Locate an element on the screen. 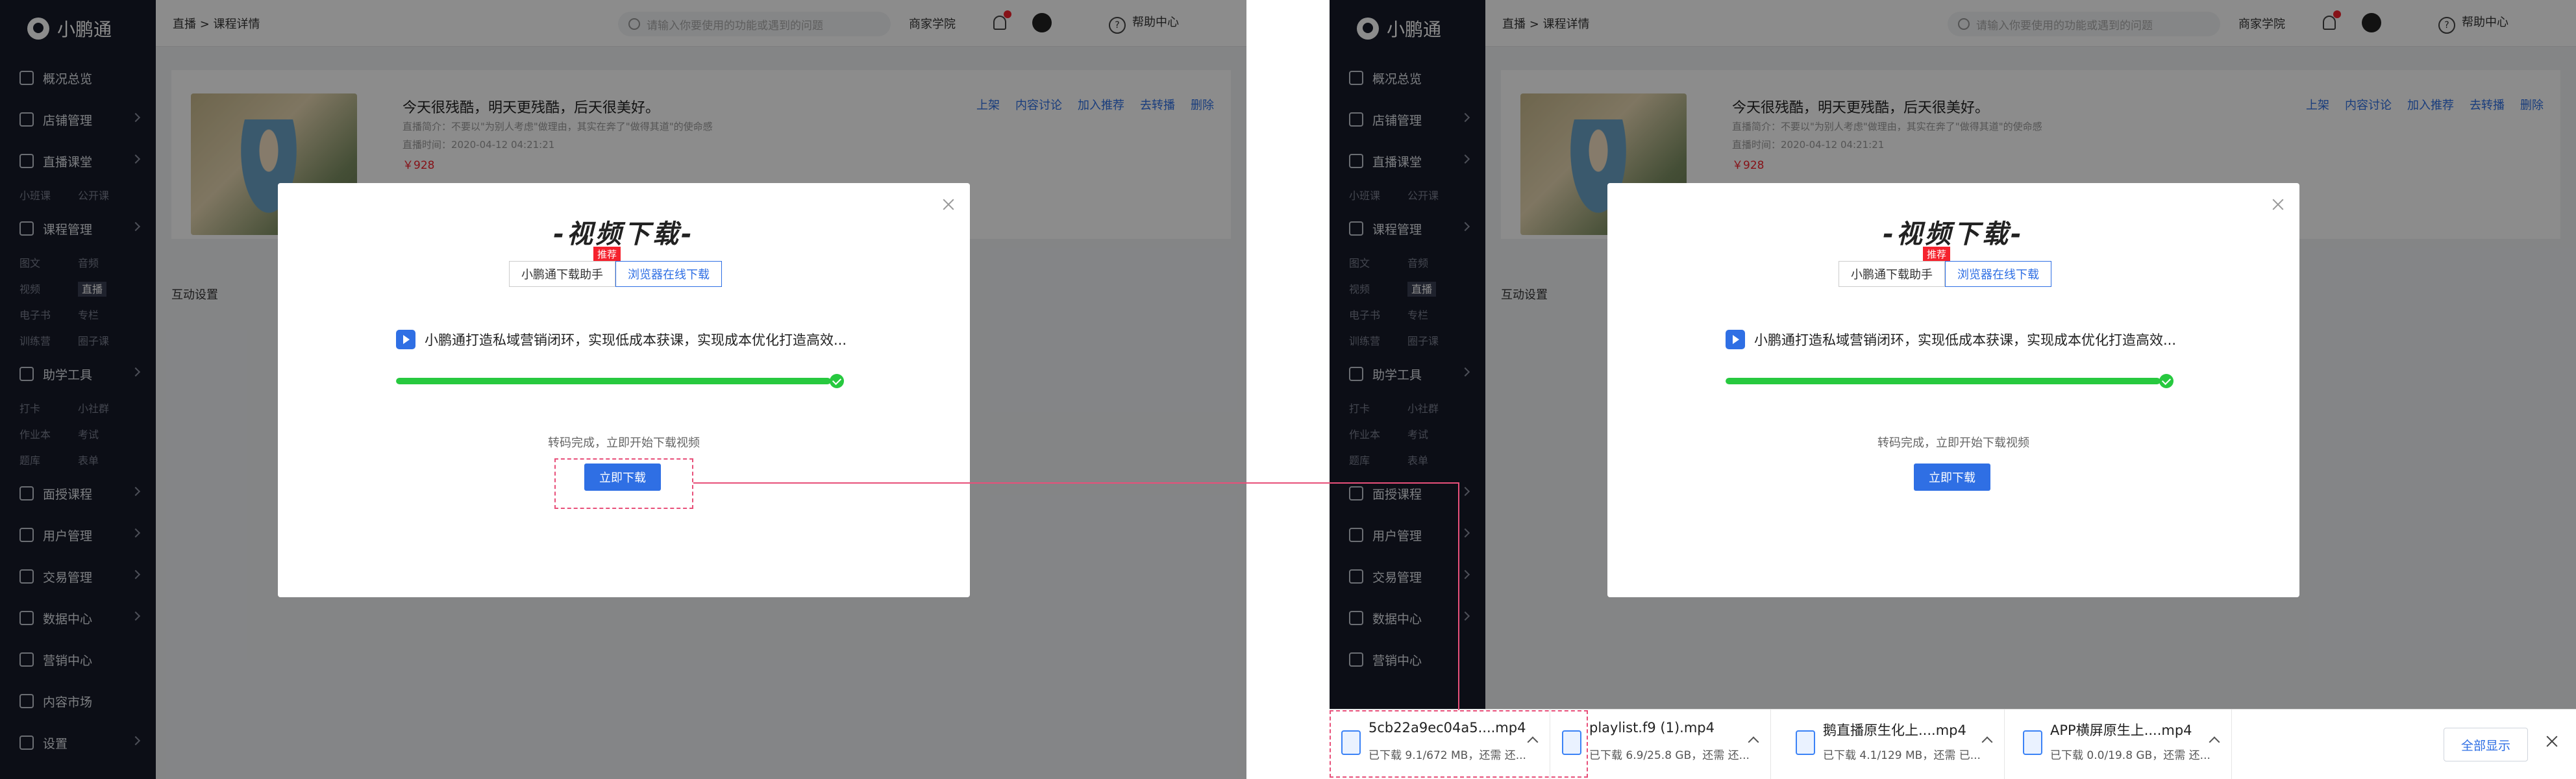 The height and width of the screenshot is (779, 2576). download-filename: 鹅直播原生化上....mp4 is located at coordinates (1894, 730).